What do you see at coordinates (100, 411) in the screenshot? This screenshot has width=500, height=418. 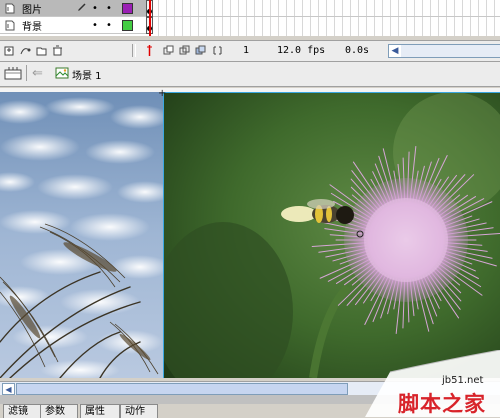 I see `tab-properties: 属性` at bounding box center [100, 411].